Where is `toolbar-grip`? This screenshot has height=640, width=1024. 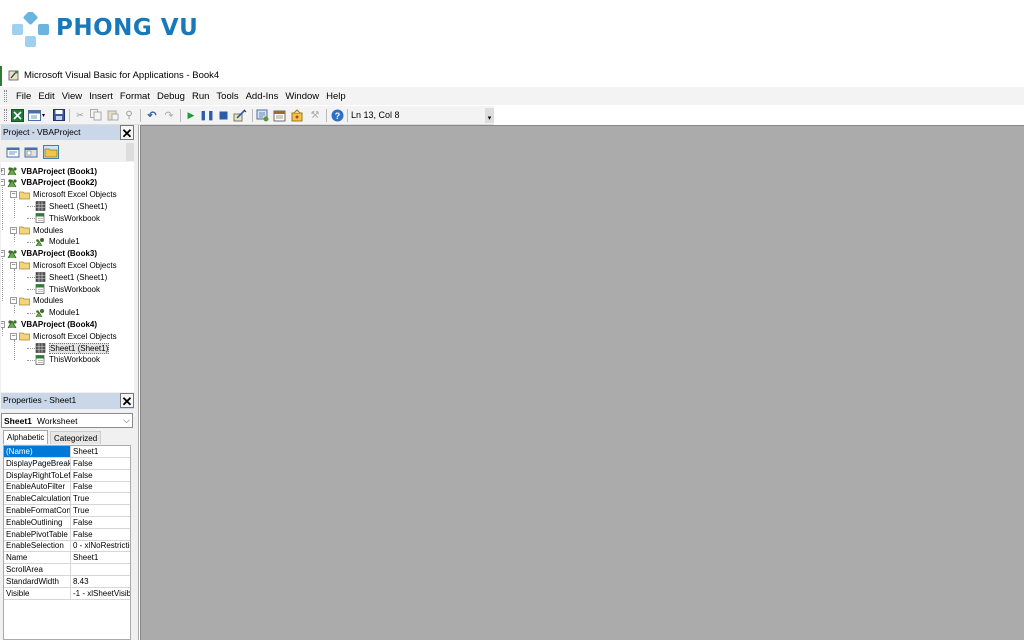 toolbar-grip is located at coordinates (5, 115).